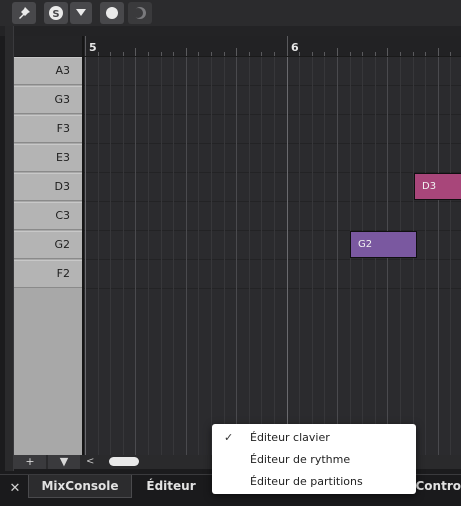  What do you see at coordinates (93, 47) in the screenshot?
I see `ruler-bar-5: 5` at bounding box center [93, 47].